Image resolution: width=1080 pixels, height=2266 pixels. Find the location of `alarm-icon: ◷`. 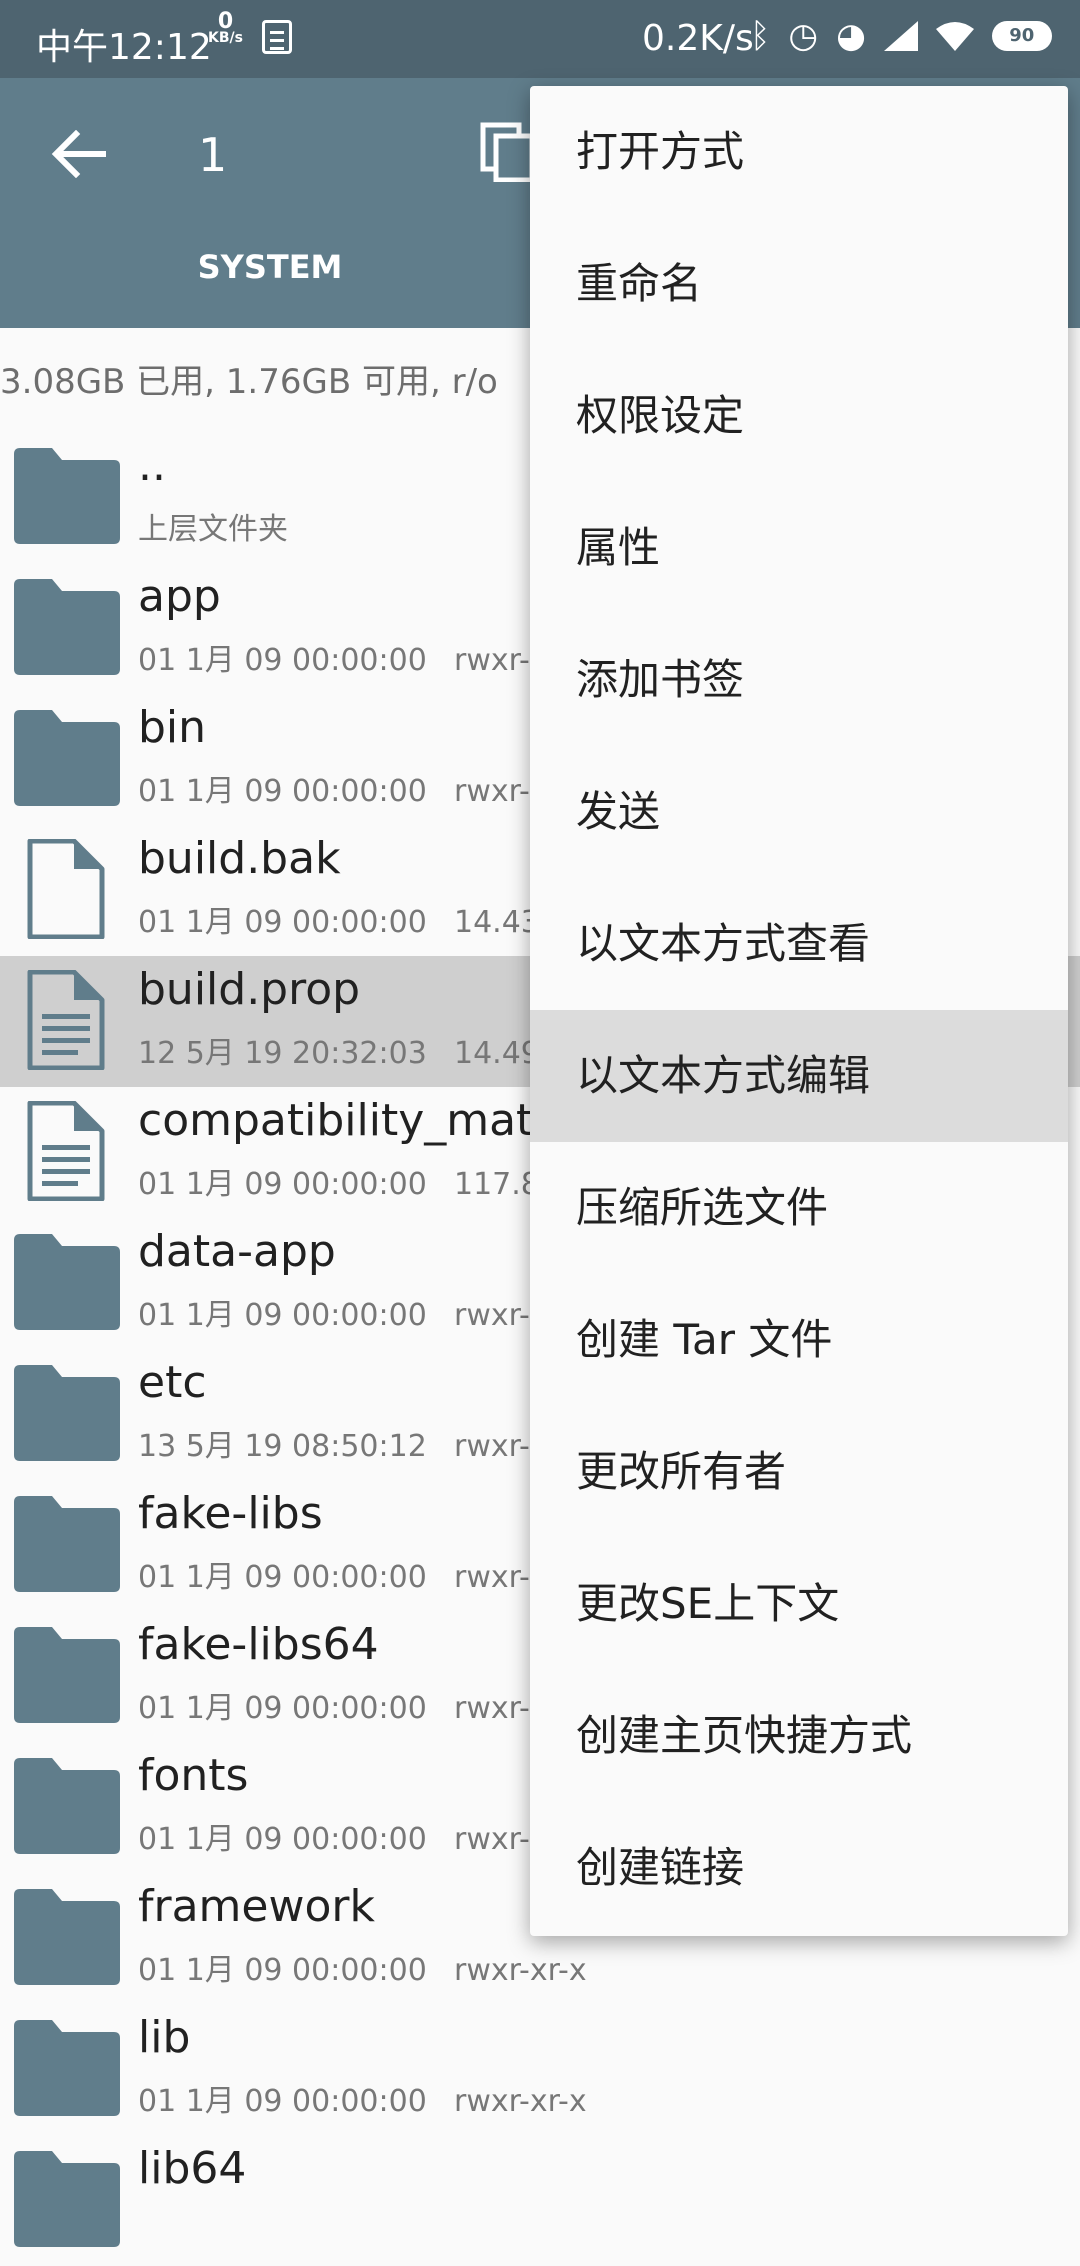

alarm-icon: ◷ is located at coordinates (803, 36).